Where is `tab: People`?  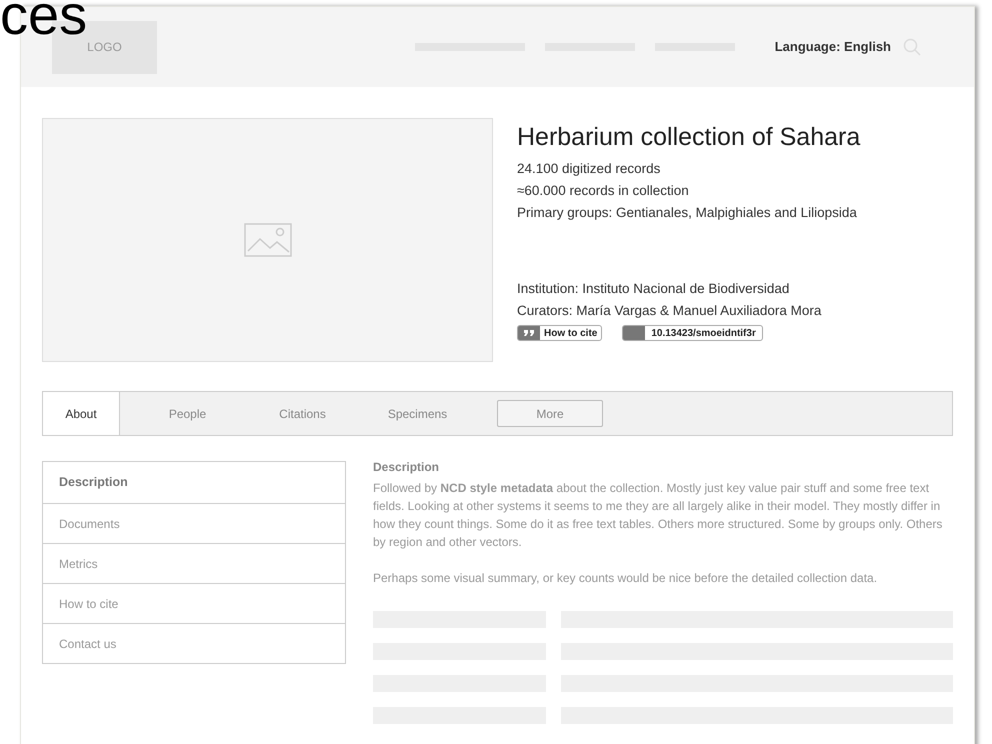 tab: People is located at coordinates (187, 413).